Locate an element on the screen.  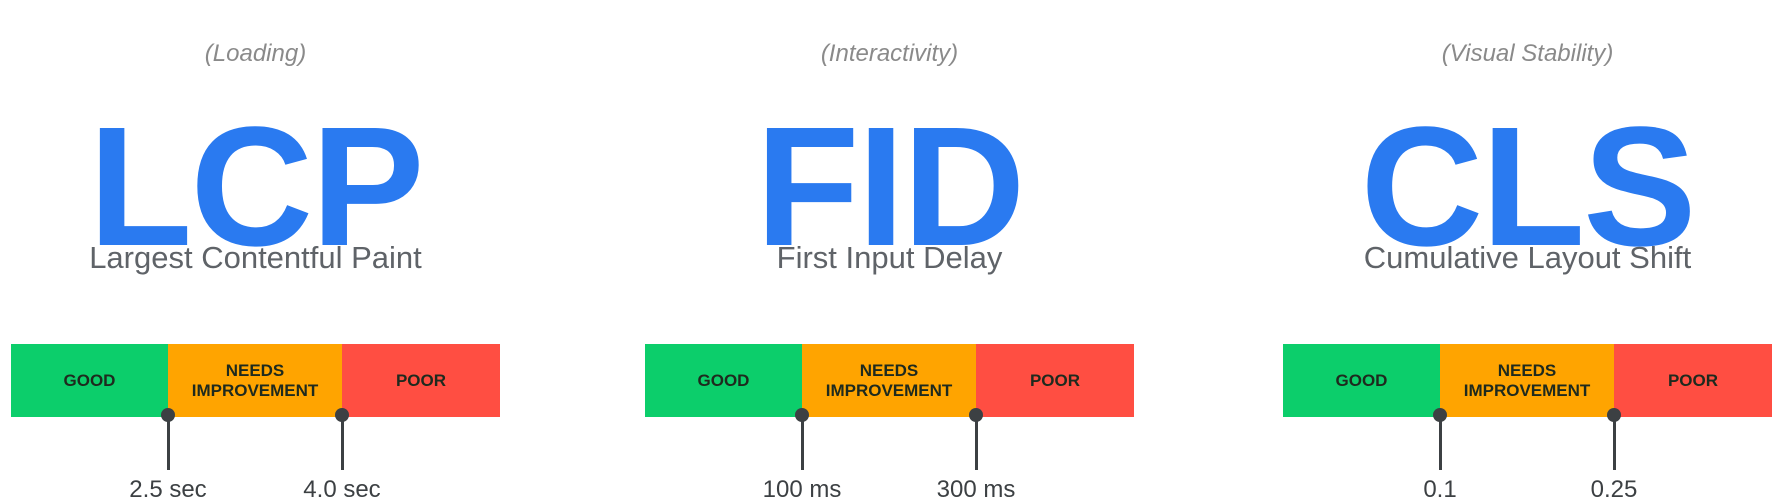
metric-category: (Loading) is located at coordinates (255, 53).